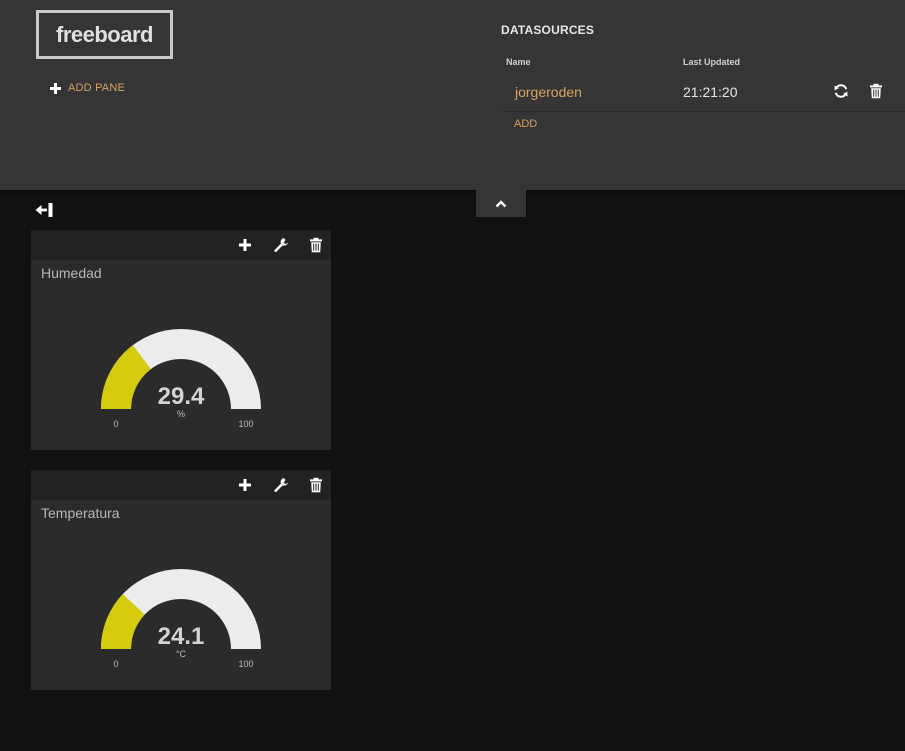 This screenshot has width=905, height=751. Describe the element at coordinates (97, 88) in the screenshot. I see `add-pane-label: ADD PANE` at that location.